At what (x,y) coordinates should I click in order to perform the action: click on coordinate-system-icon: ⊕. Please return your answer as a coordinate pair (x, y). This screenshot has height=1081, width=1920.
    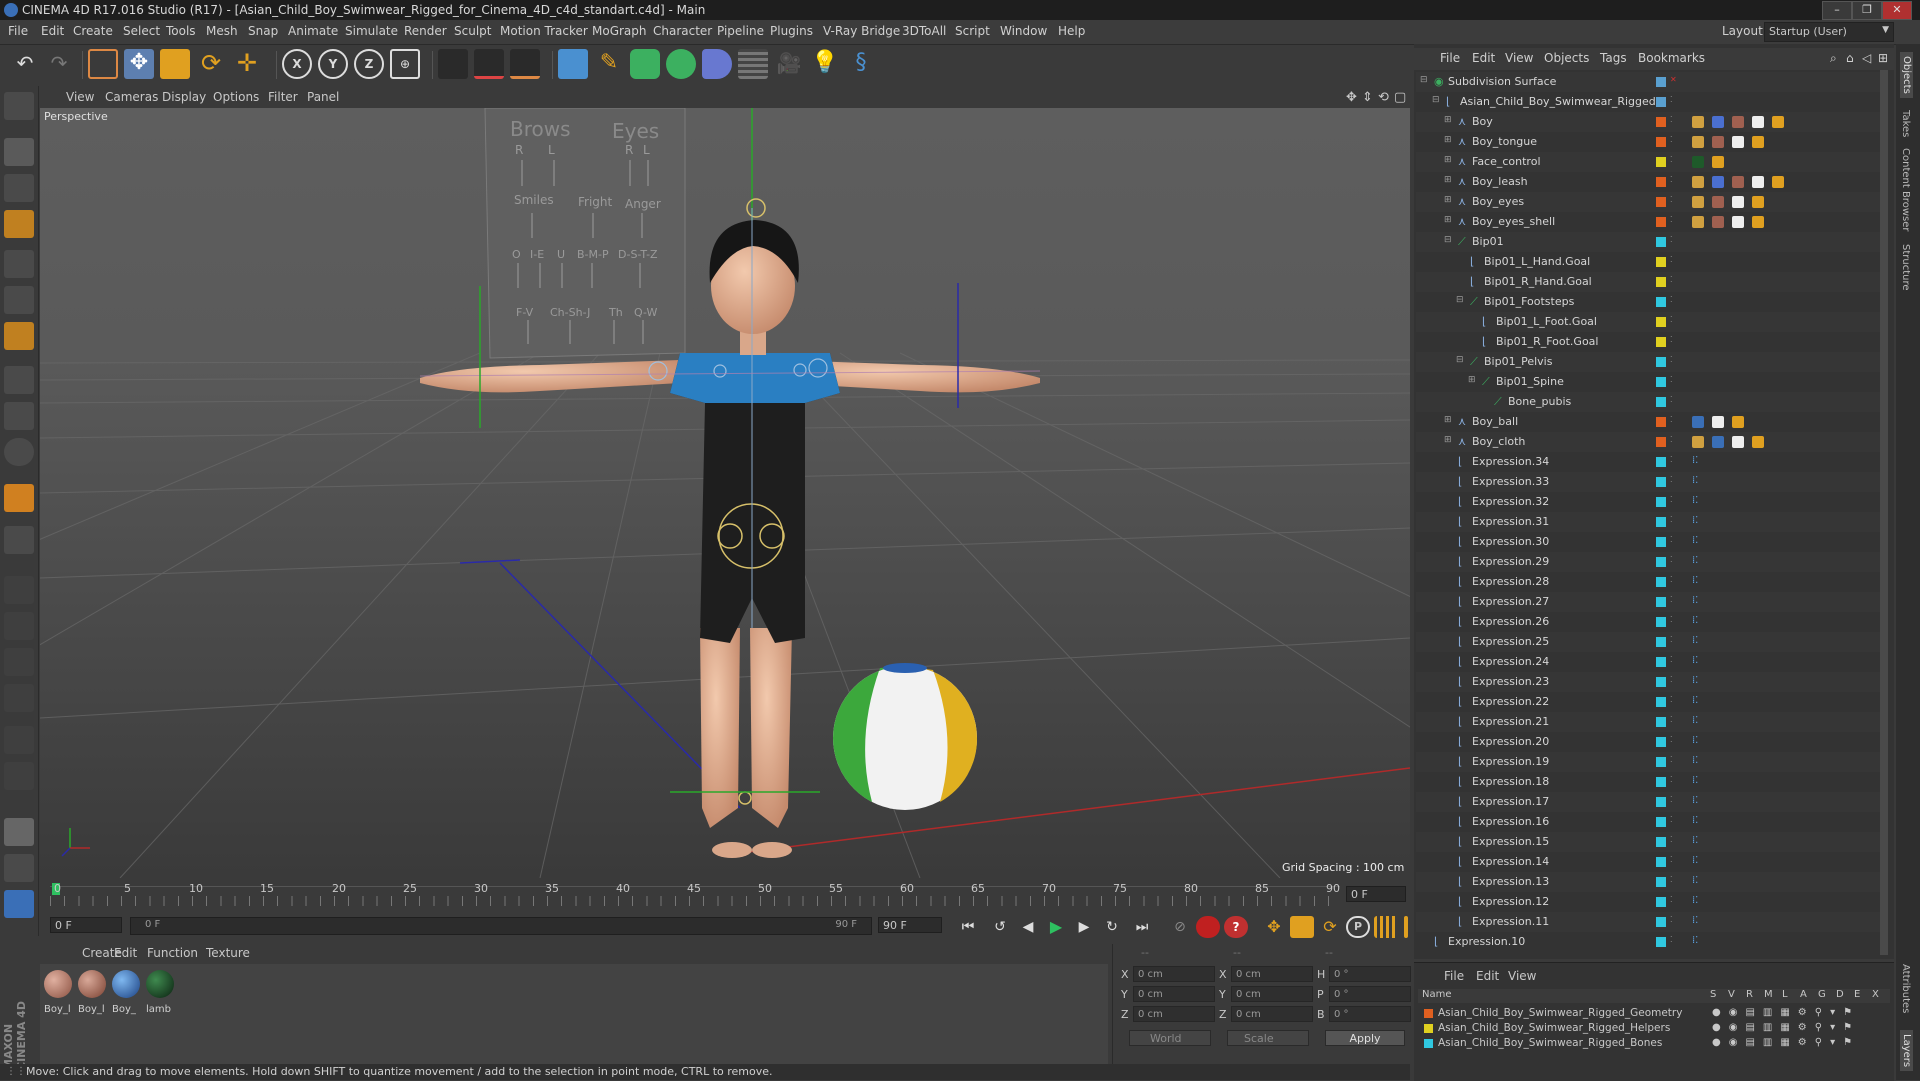
    Looking at the image, I should click on (405, 64).